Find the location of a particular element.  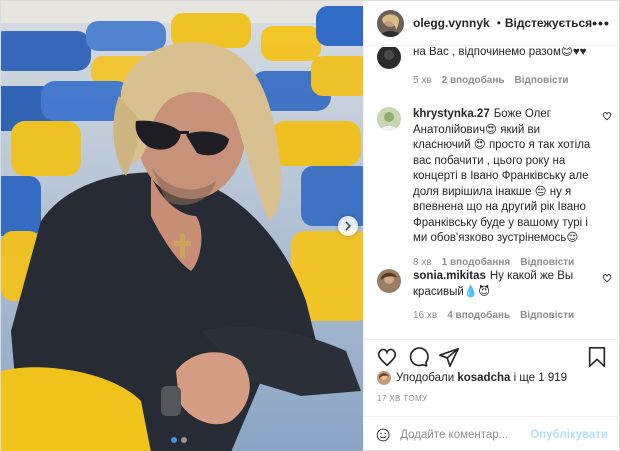

comment-input is located at coordinates (465, 434).